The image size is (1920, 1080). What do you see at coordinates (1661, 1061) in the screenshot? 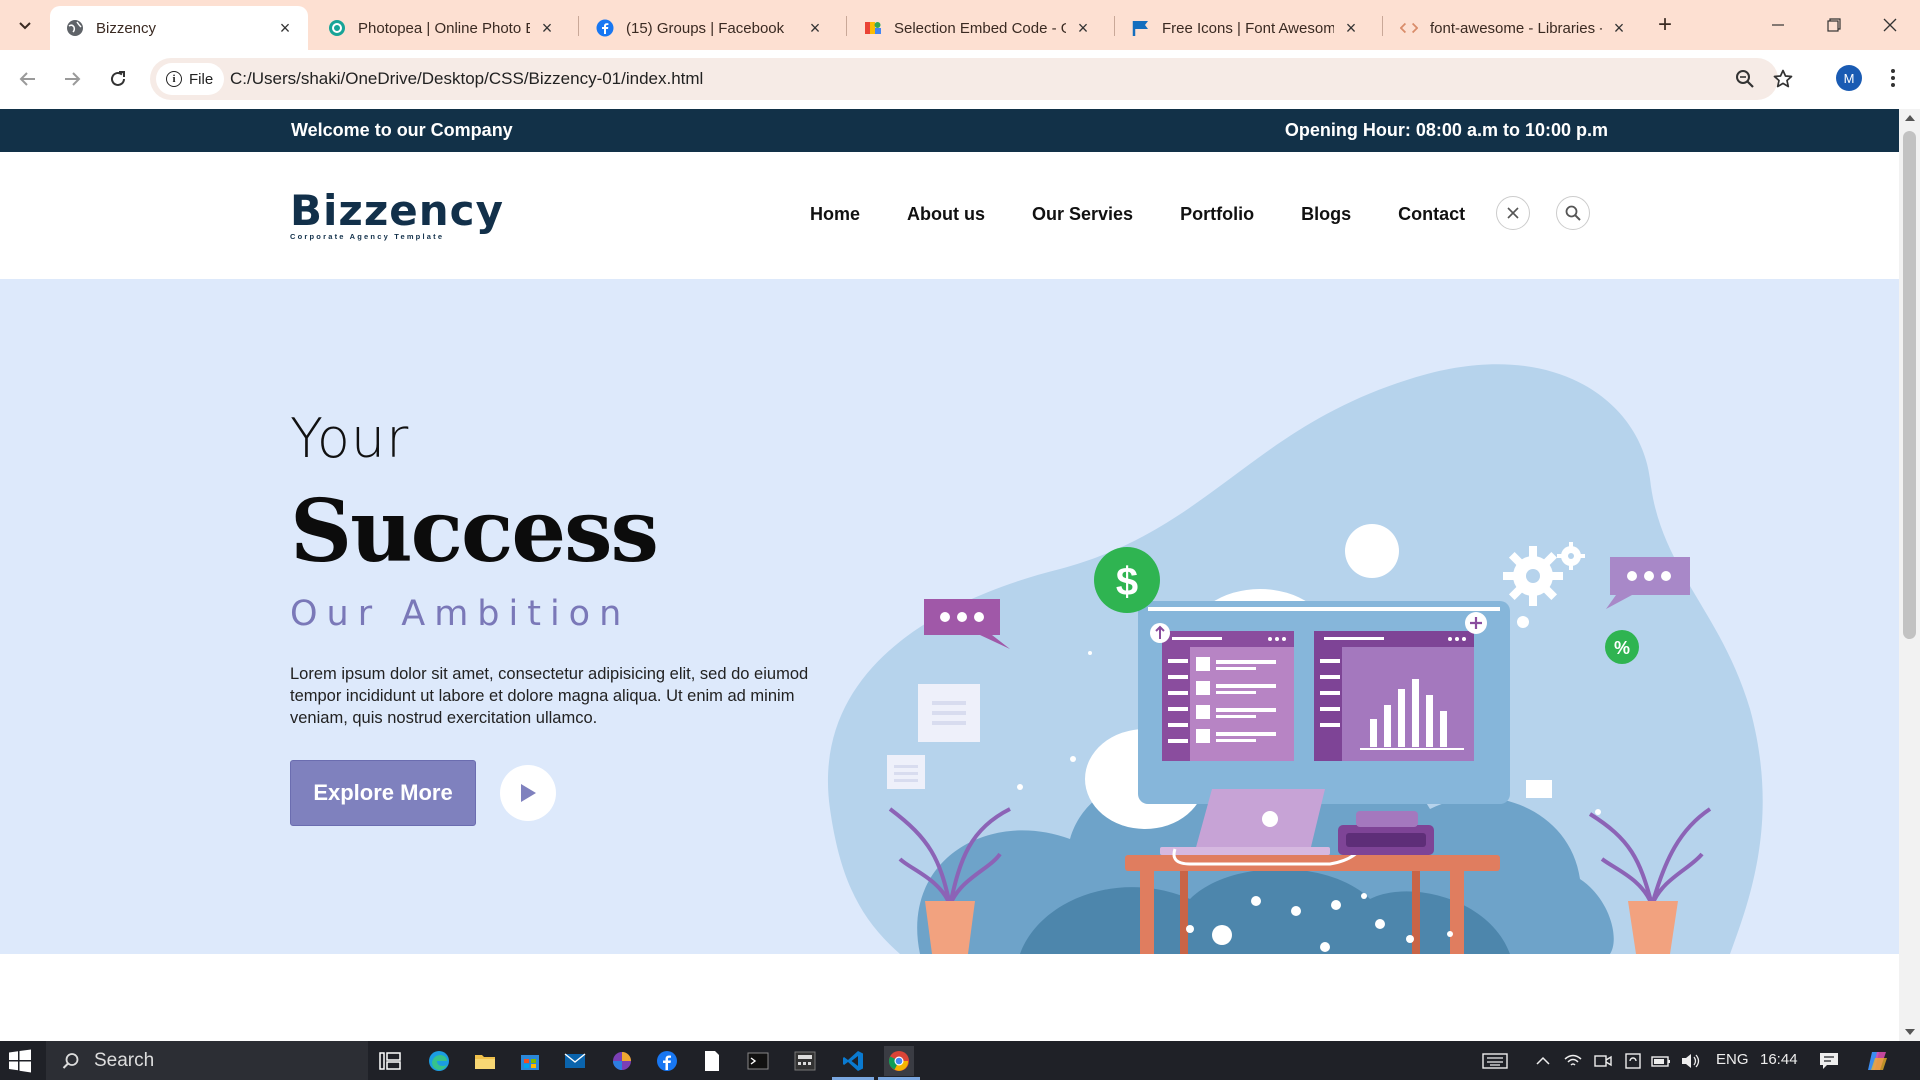
I see `battery-icon` at bounding box center [1661, 1061].